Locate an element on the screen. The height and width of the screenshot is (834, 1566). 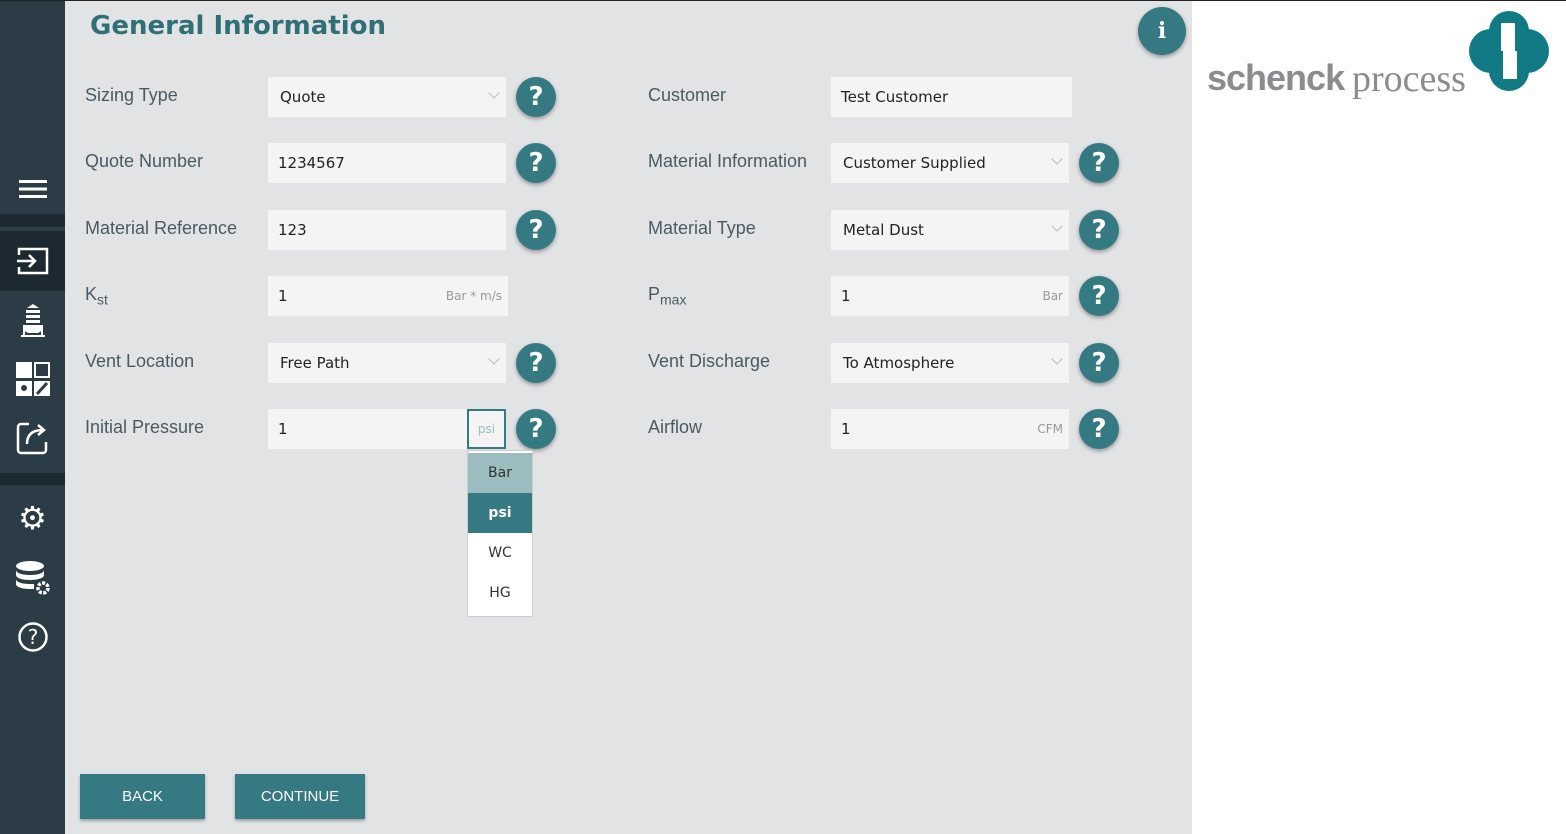
input-field: 1234567 is located at coordinates (387, 163).